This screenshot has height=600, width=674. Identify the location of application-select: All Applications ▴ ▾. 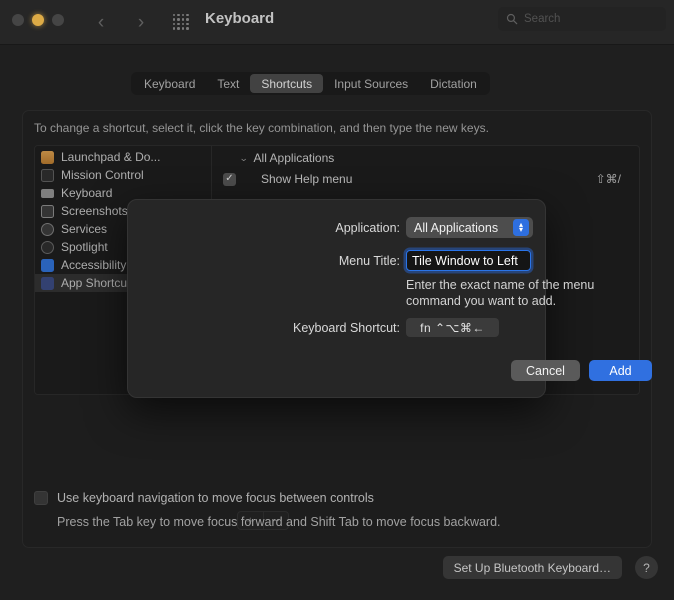
(469, 227).